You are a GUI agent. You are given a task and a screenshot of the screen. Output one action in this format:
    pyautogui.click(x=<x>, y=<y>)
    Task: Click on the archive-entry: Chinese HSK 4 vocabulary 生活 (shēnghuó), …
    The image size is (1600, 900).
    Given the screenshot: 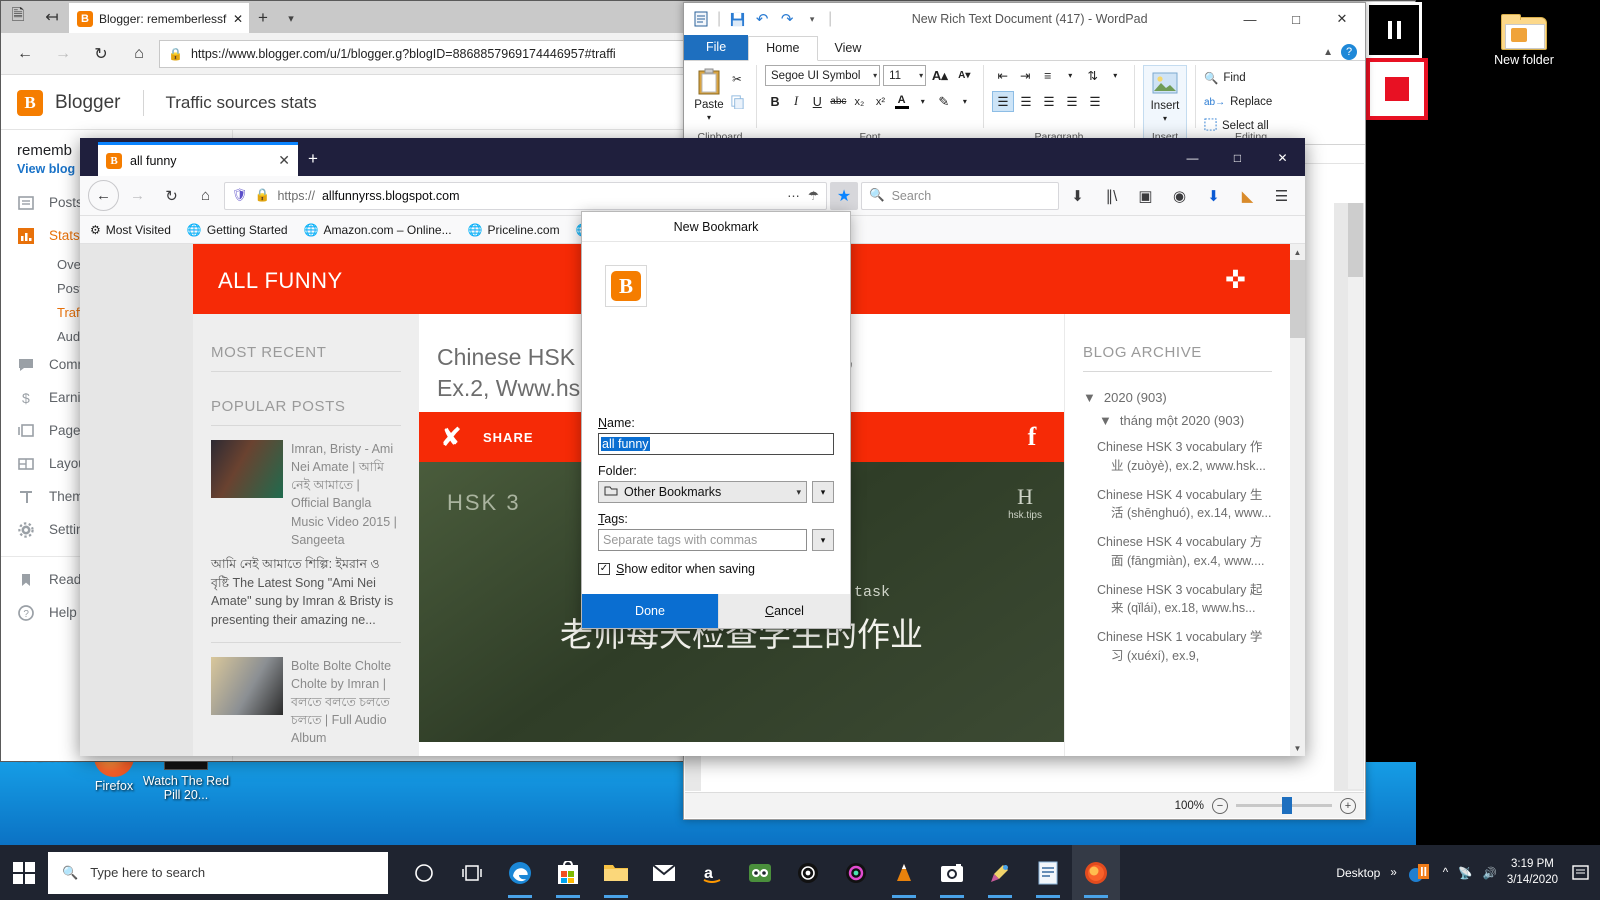 What is the action you would take?
    pyautogui.click(x=1177, y=504)
    